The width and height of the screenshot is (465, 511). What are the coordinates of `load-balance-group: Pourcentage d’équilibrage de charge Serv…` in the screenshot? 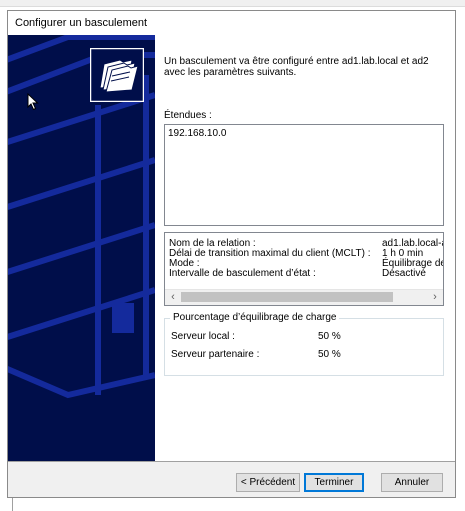 It's located at (304, 344).